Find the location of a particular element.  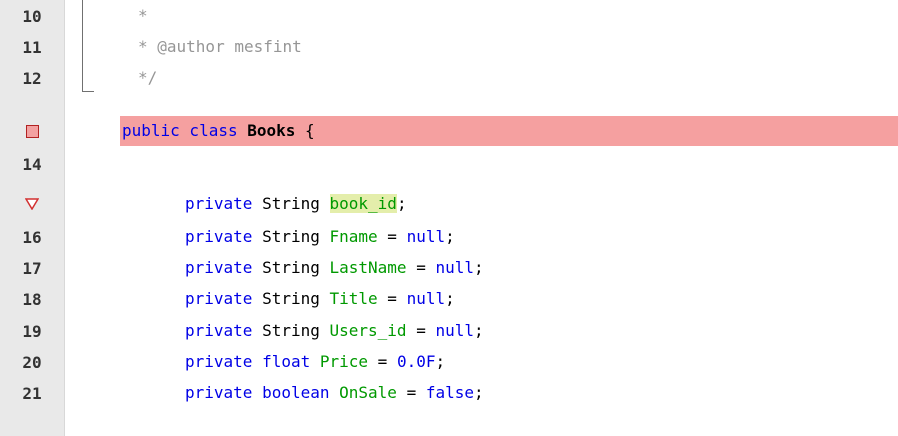

field-declaration: private float Price = 0.0F; is located at coordinates (315, 362).